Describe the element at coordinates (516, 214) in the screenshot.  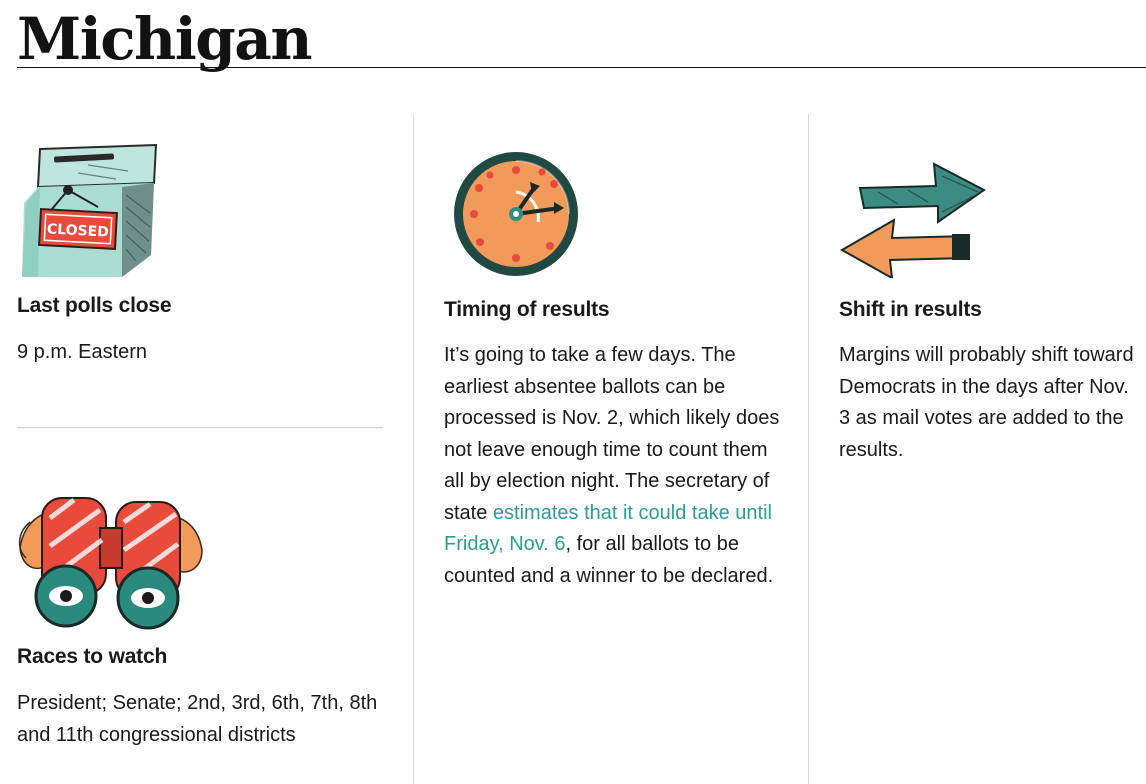
I see `clock-icon` at that location.